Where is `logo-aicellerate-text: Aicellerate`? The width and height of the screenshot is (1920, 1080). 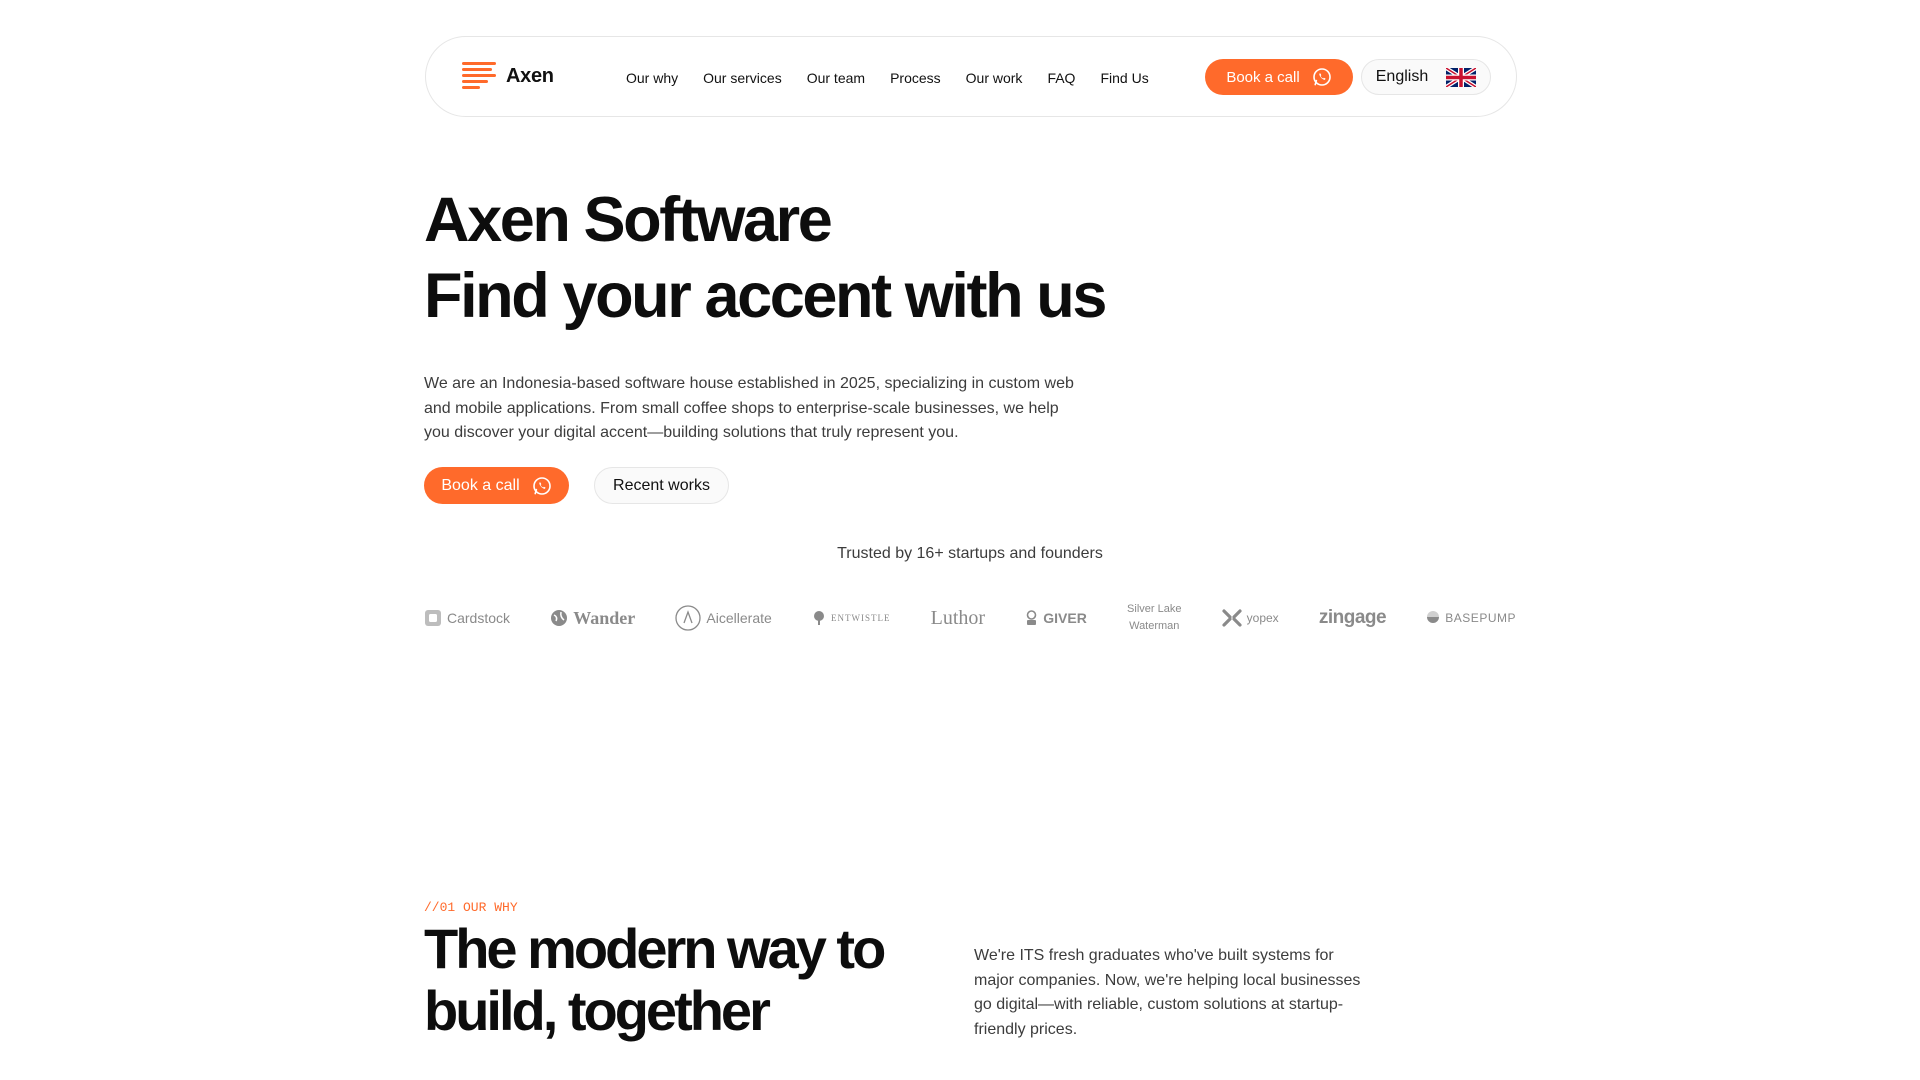 logo-aicellerate-text: Aicellerate is located at coordinates (739, 618).